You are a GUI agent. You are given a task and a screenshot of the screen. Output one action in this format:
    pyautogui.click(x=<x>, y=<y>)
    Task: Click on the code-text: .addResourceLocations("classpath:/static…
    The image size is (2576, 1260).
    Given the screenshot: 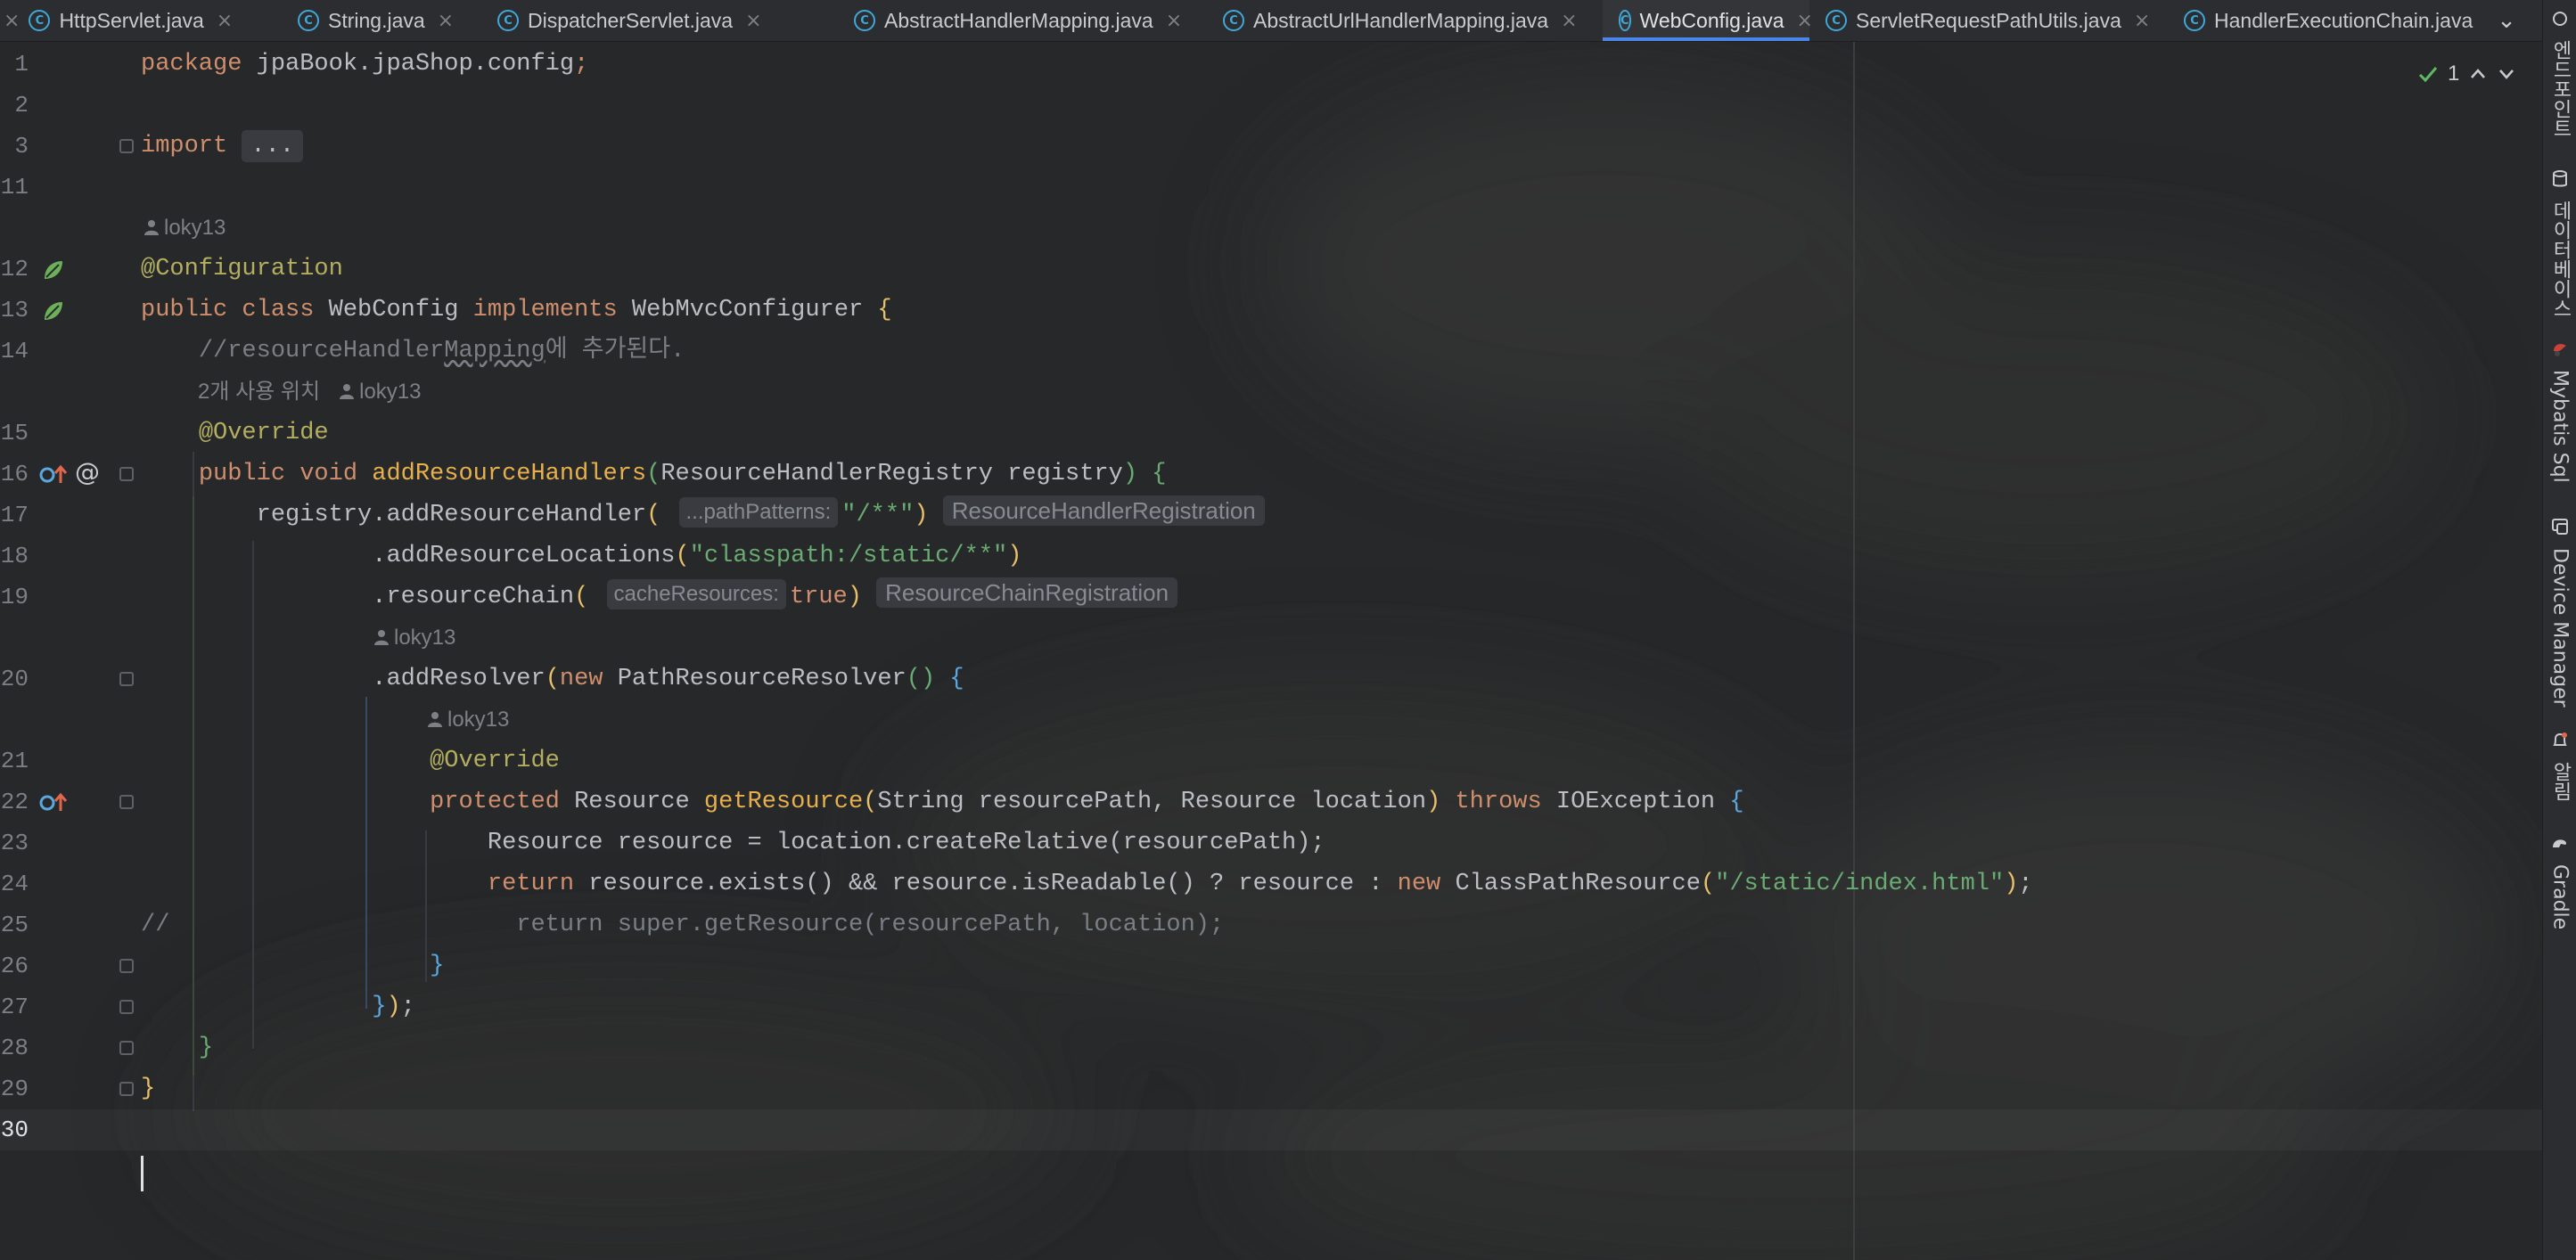 What is the action you would take?
    pyautogui.click(x=581, y=556)
    